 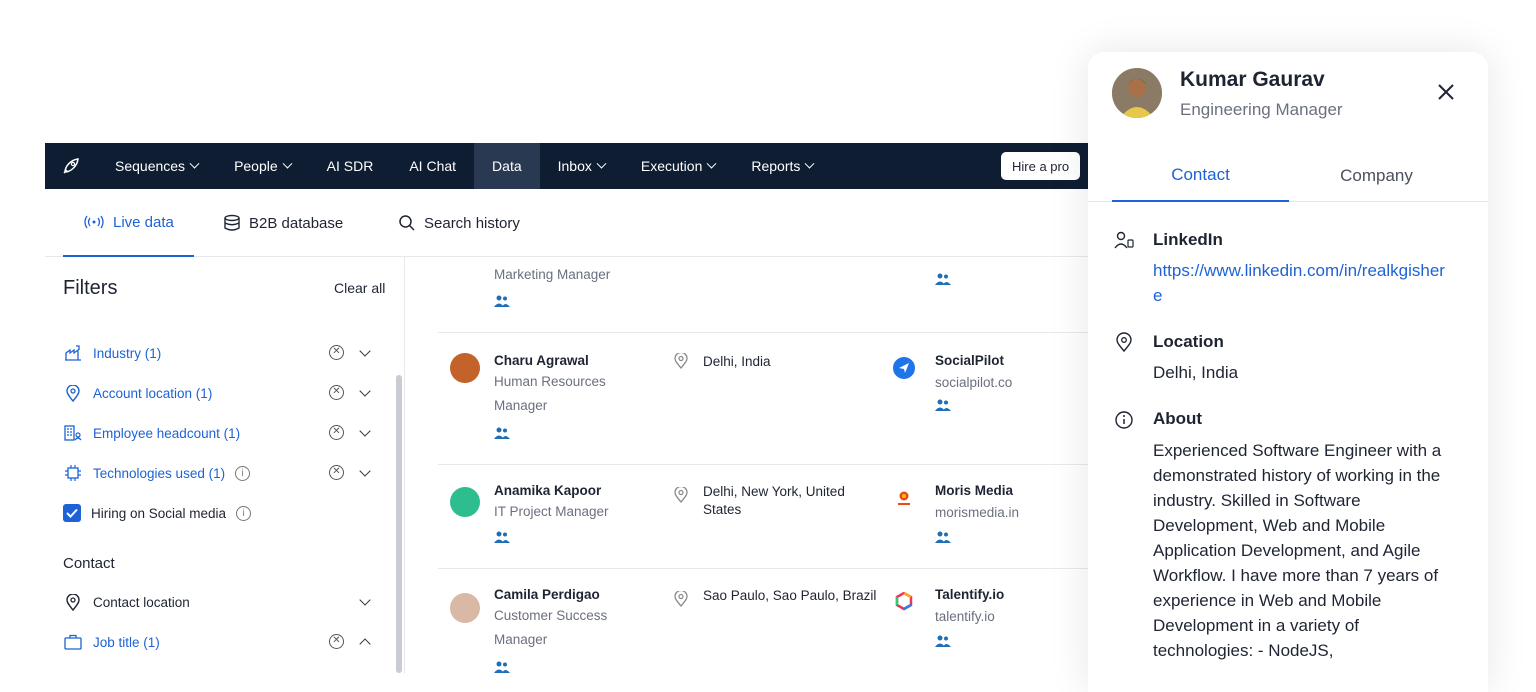 I want to click on company-domain: morismedia.in, so click(x=977, y=512).